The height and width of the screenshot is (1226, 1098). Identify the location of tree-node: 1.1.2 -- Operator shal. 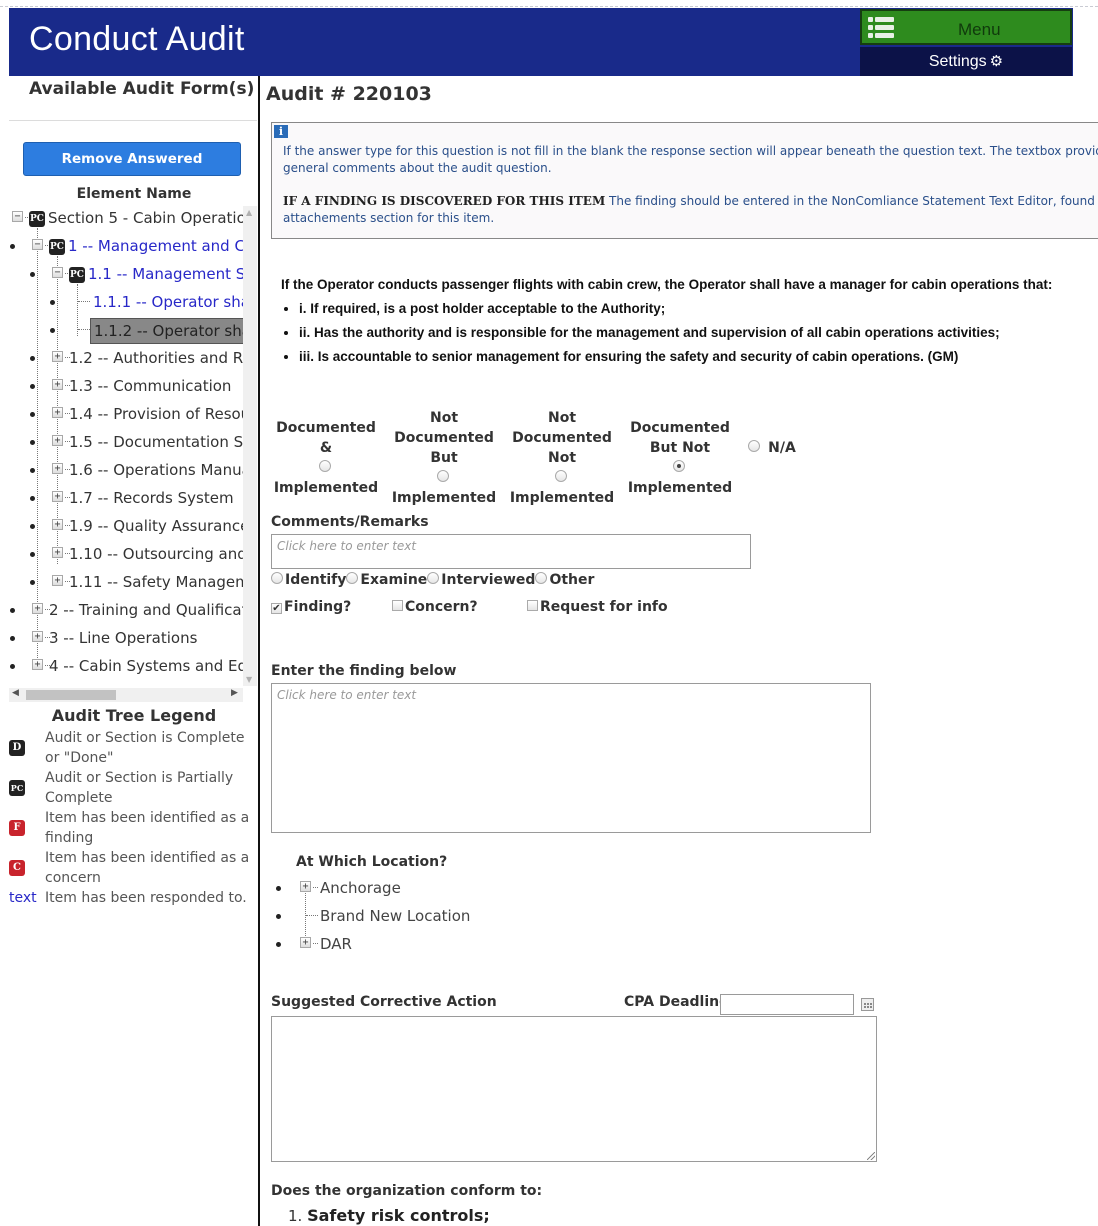
(121, 331).